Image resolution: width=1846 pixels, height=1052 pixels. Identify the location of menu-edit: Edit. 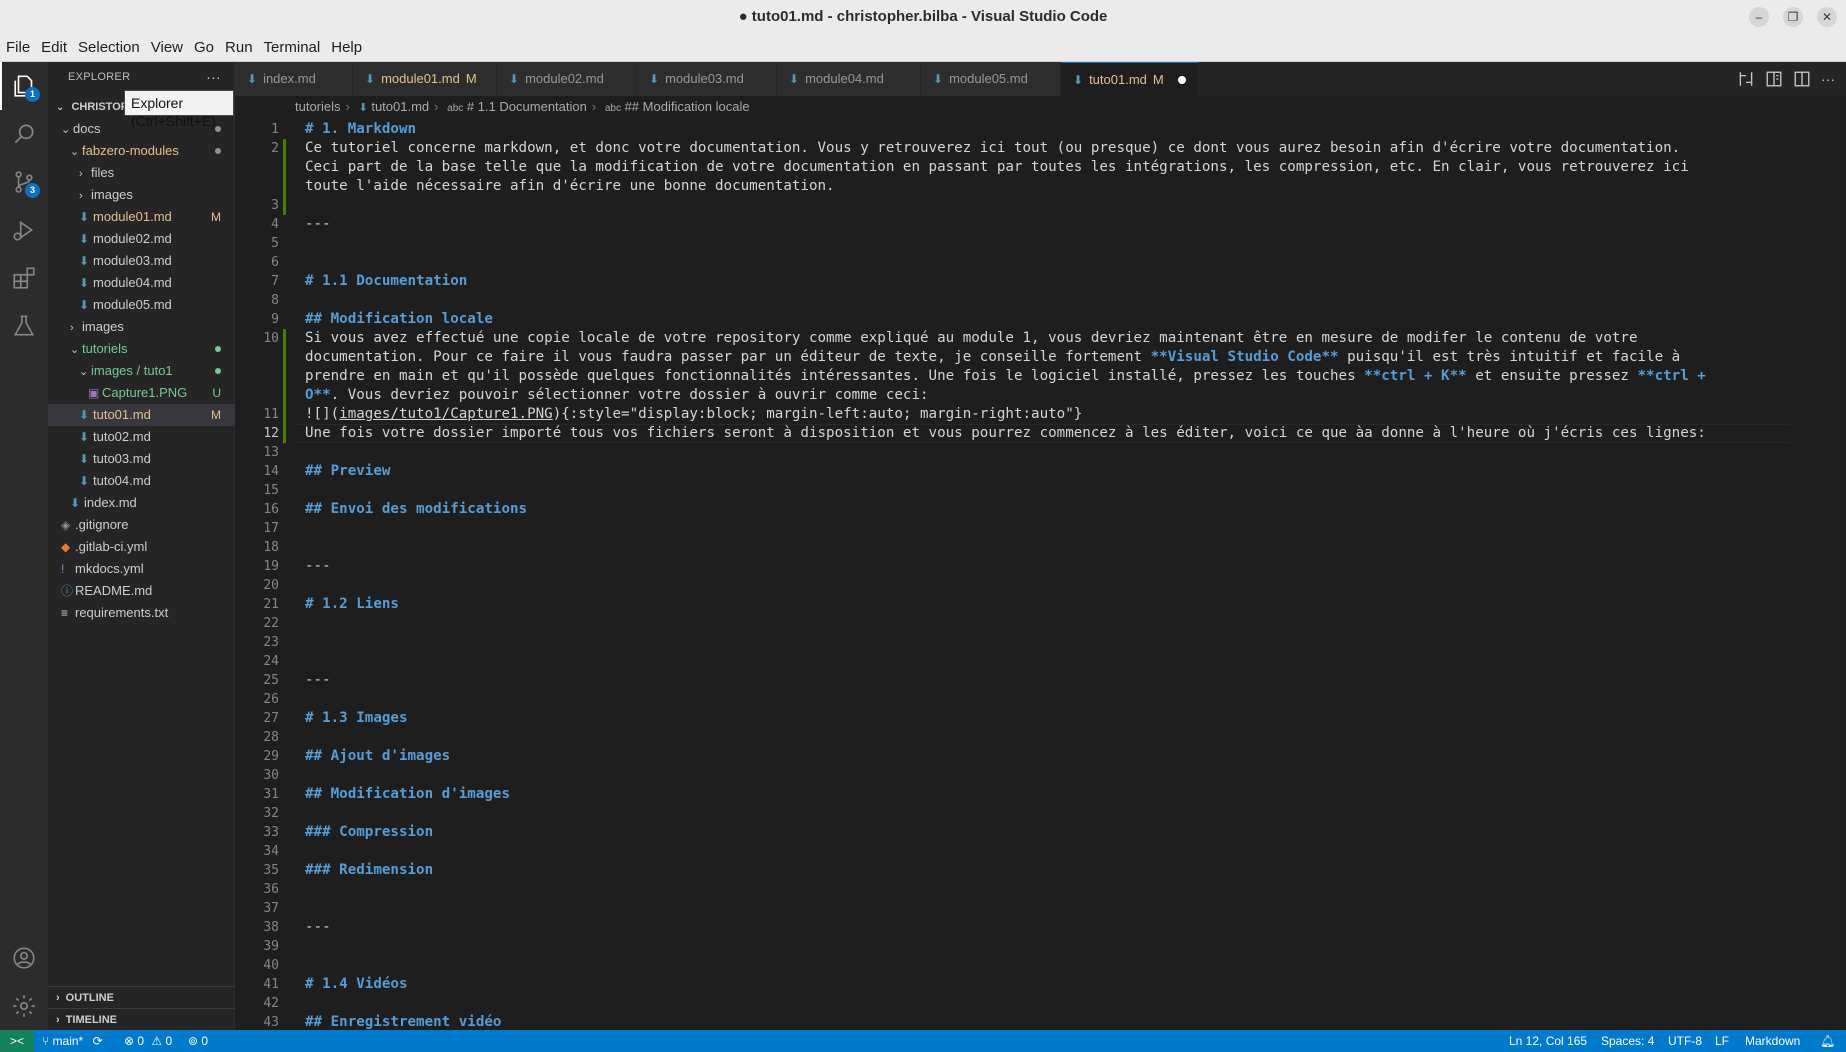
(54, 47).